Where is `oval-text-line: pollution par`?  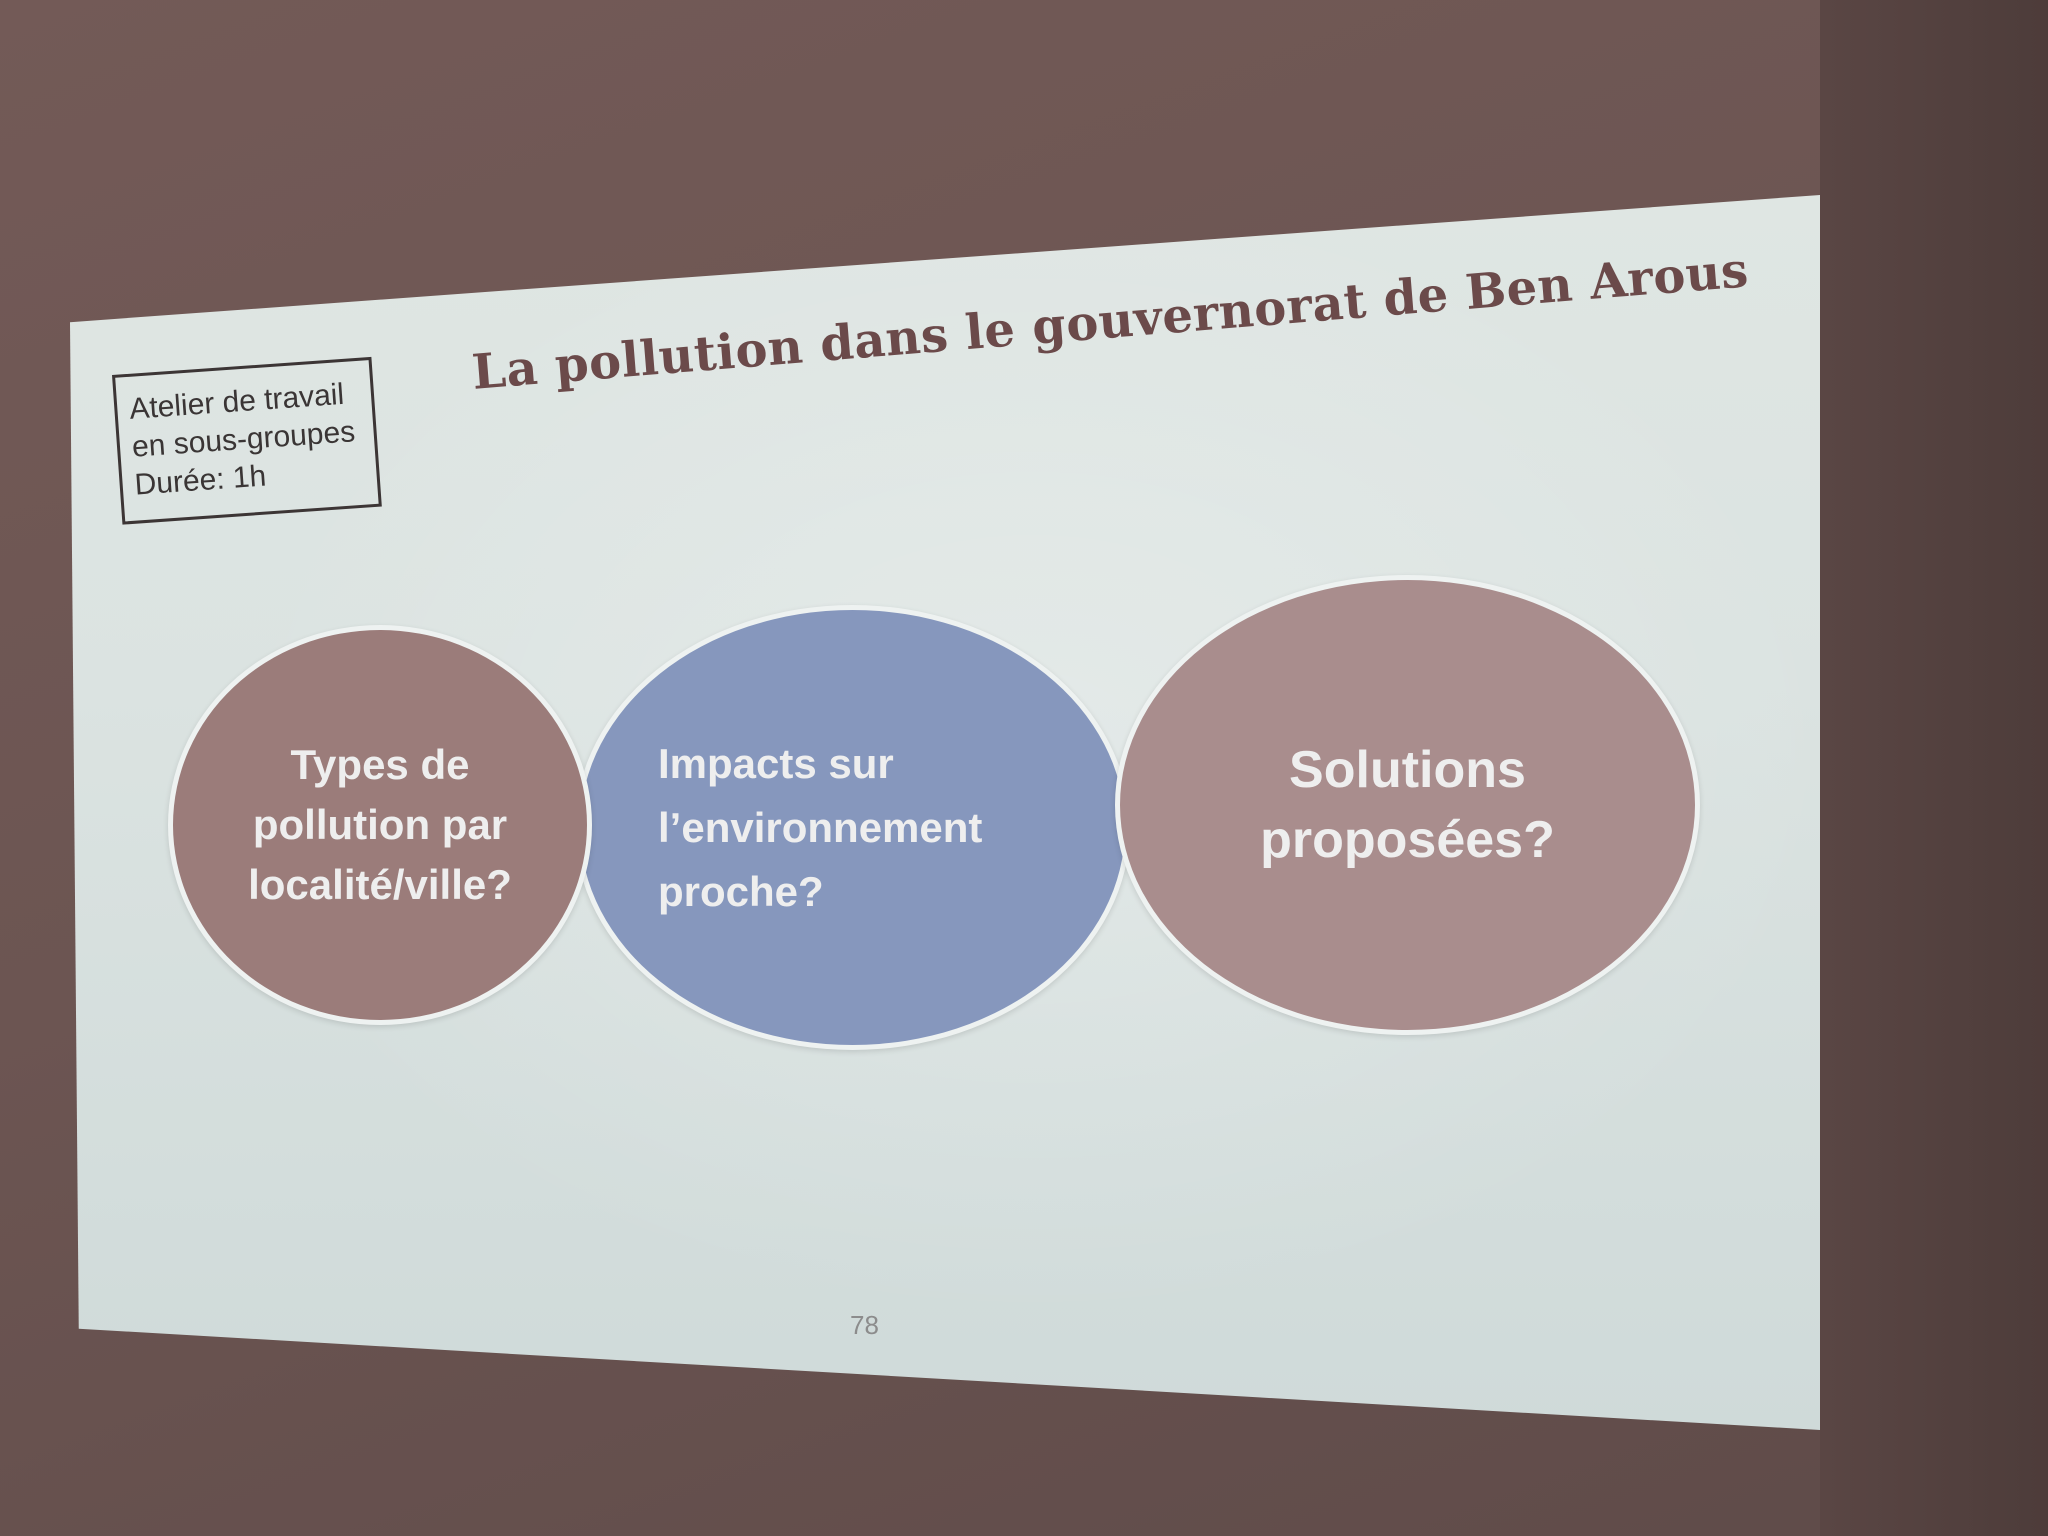
oval-text-line: pollution par is located at coordinates (380, 824).